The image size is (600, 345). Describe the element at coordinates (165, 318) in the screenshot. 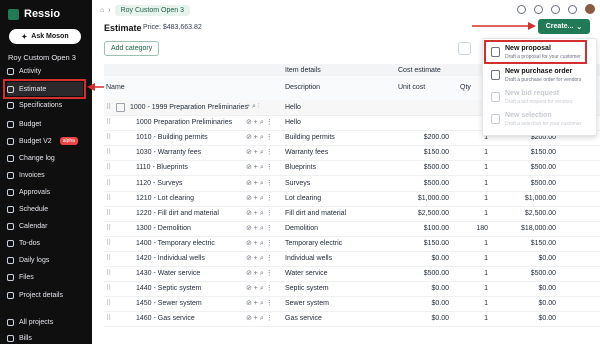

I see `row-name: 1460 - Gas service` at that location.